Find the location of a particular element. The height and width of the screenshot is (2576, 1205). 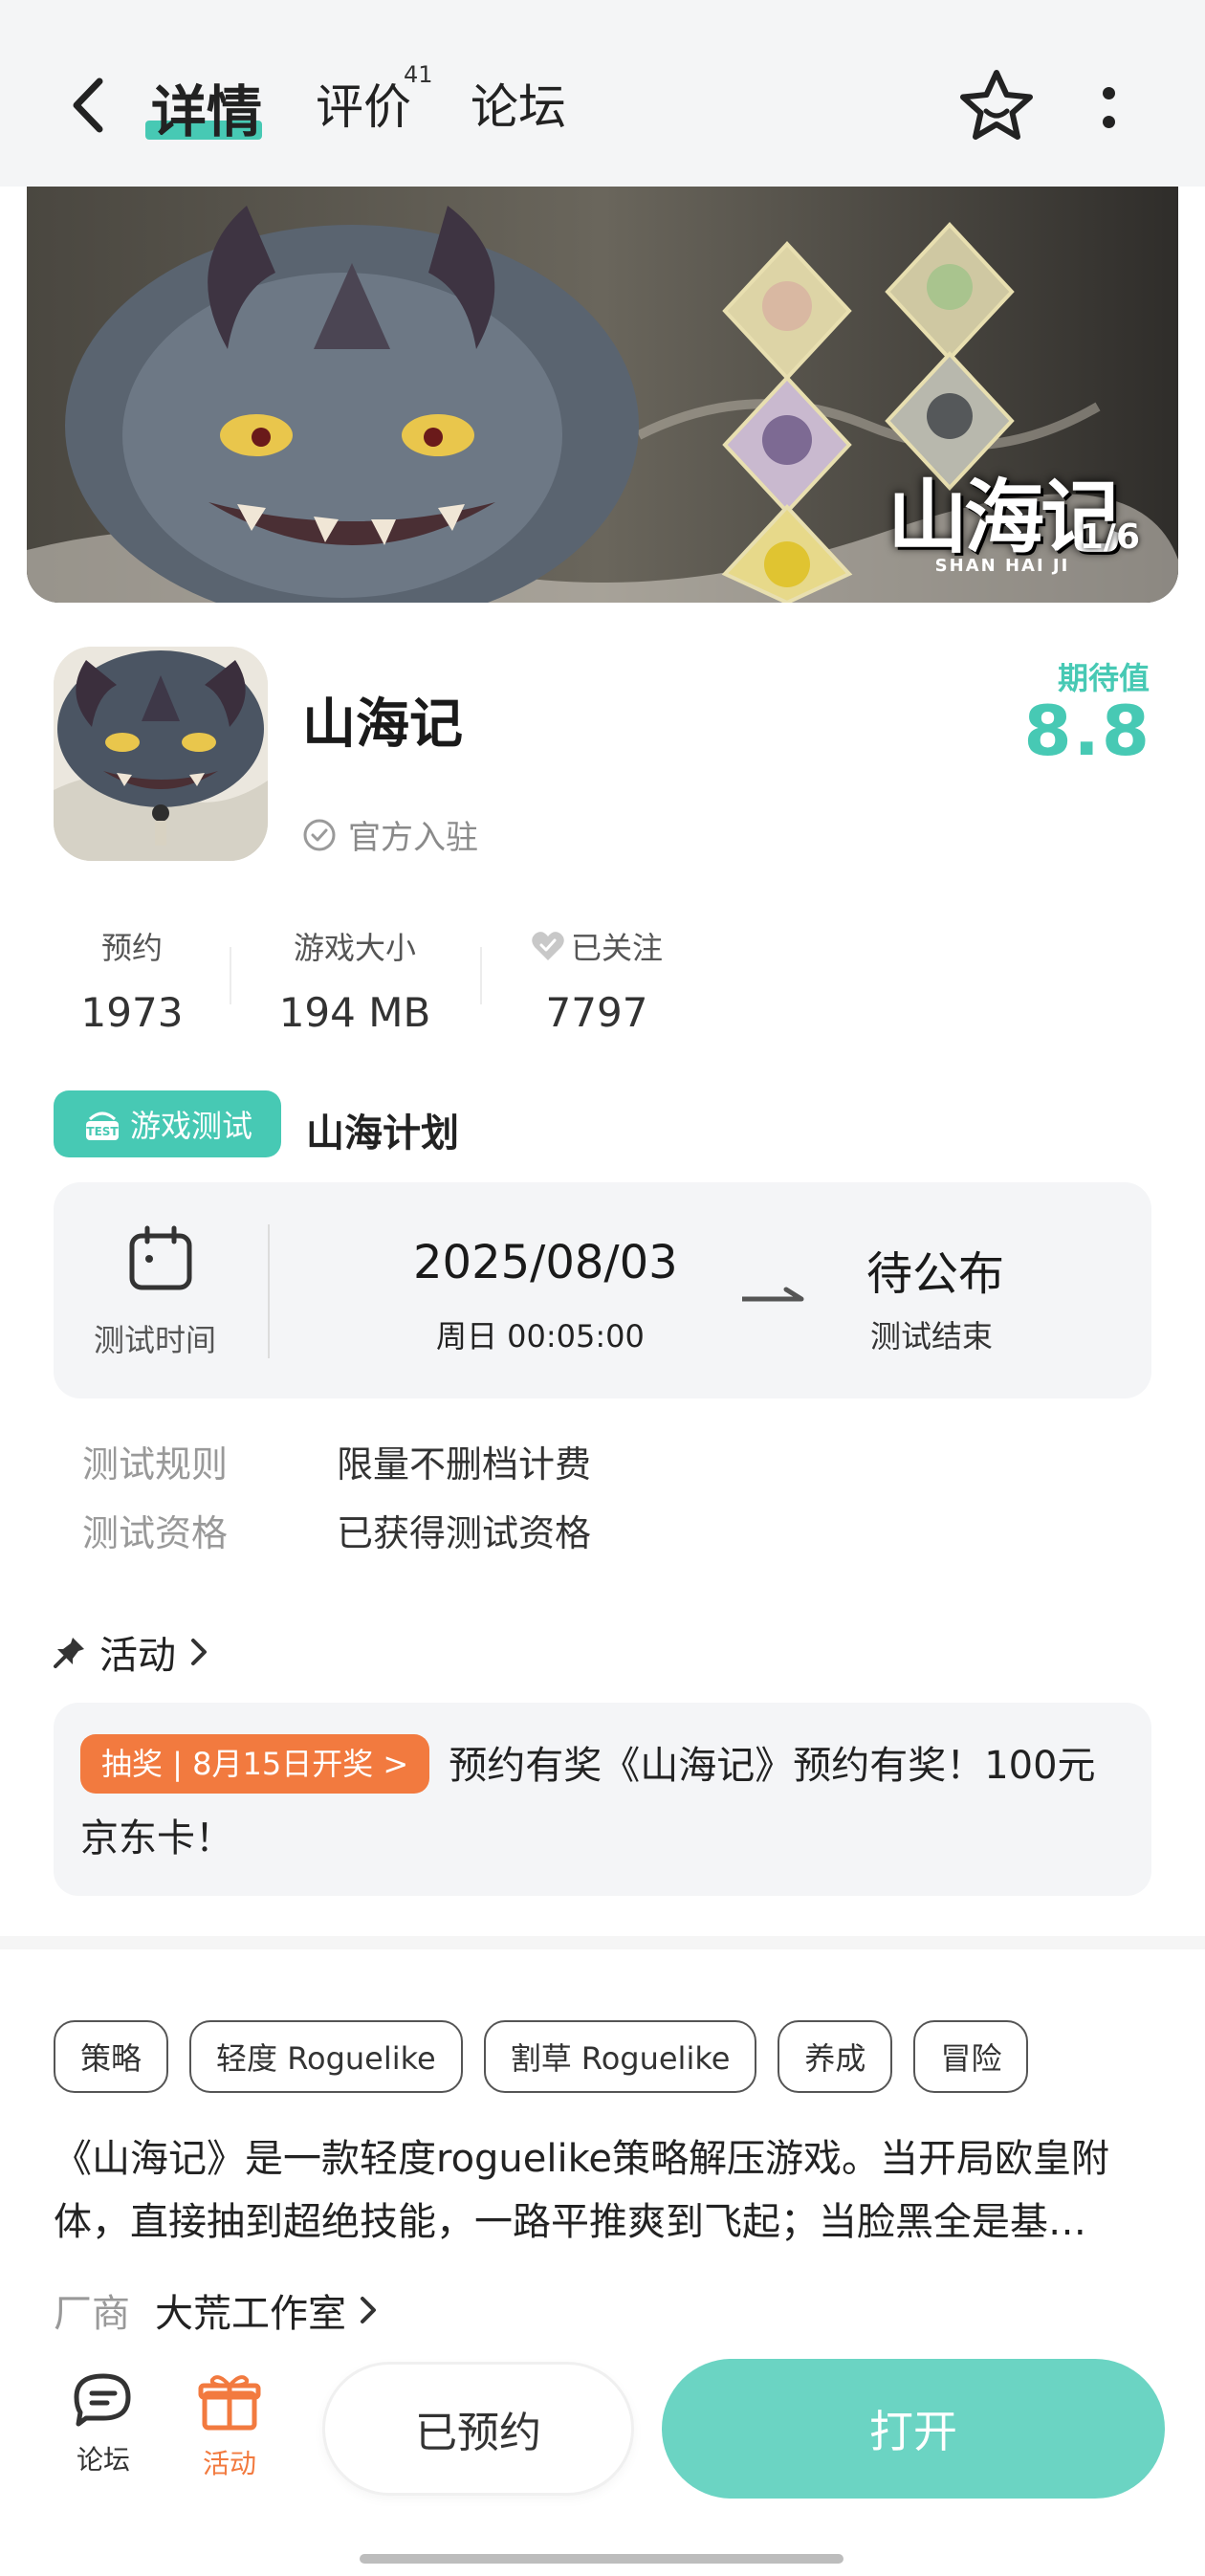

more-vertical-icon is located at coordinates (1108, 92).